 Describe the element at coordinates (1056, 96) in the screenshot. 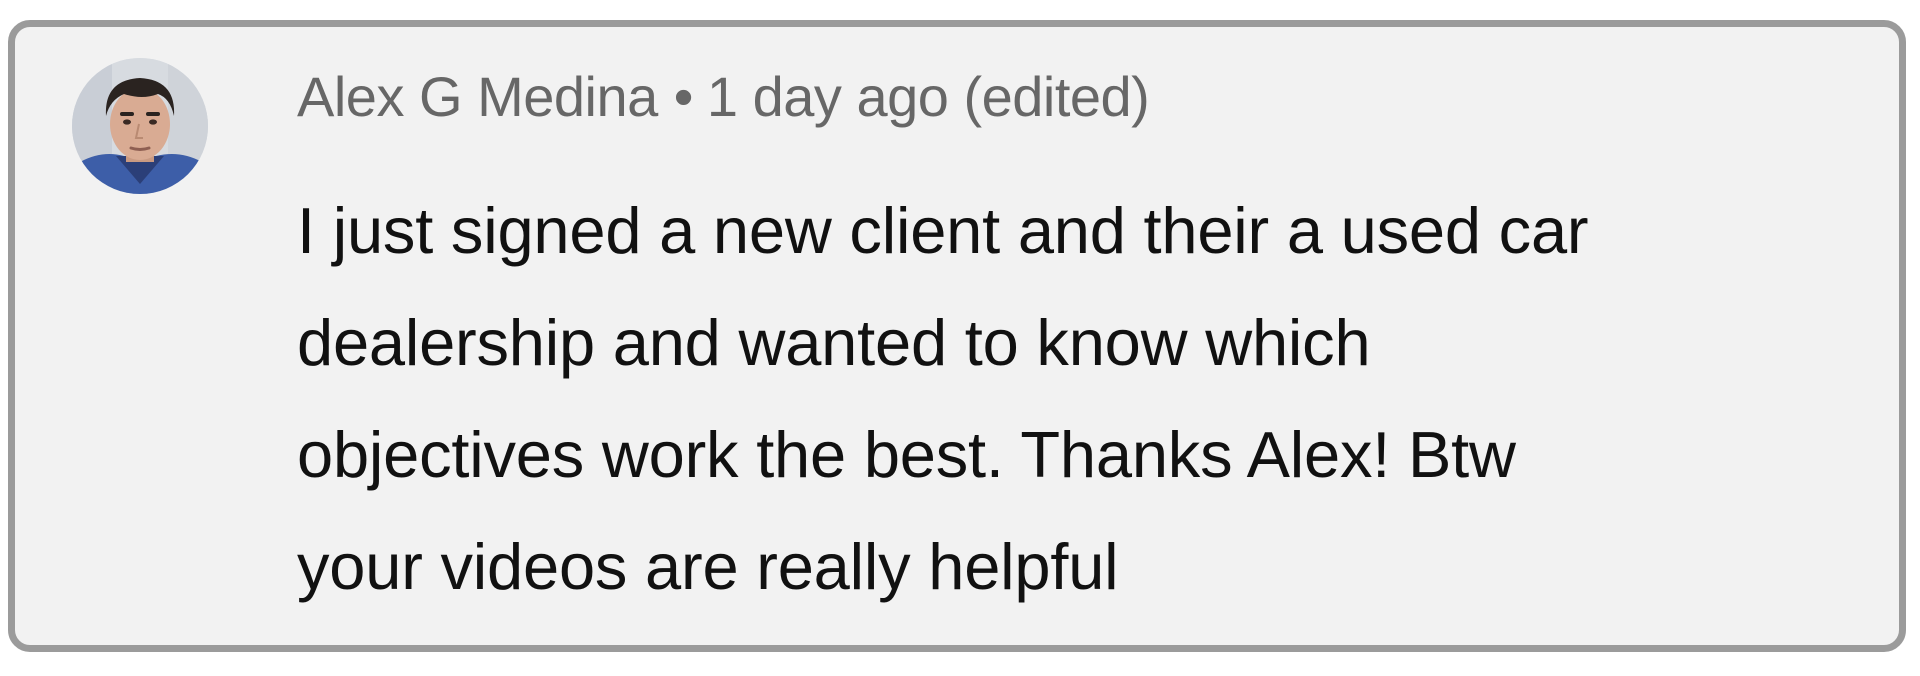

I see `edited-label: (edited)` at that location.